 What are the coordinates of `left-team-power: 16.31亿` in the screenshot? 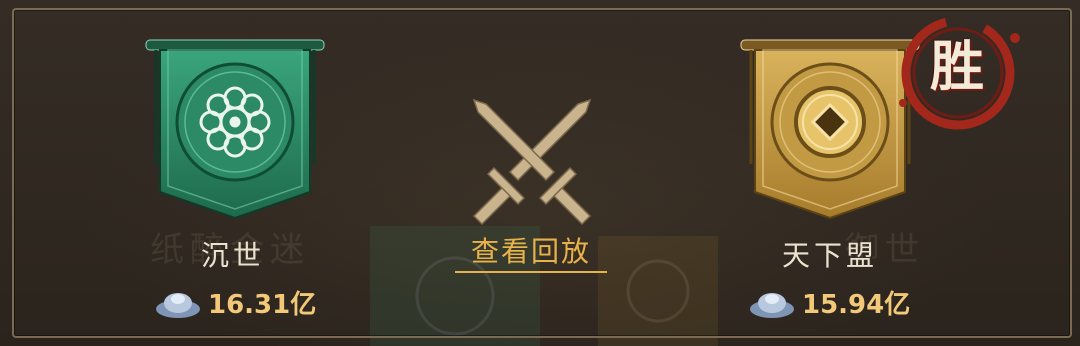 It's located at (235, 302).